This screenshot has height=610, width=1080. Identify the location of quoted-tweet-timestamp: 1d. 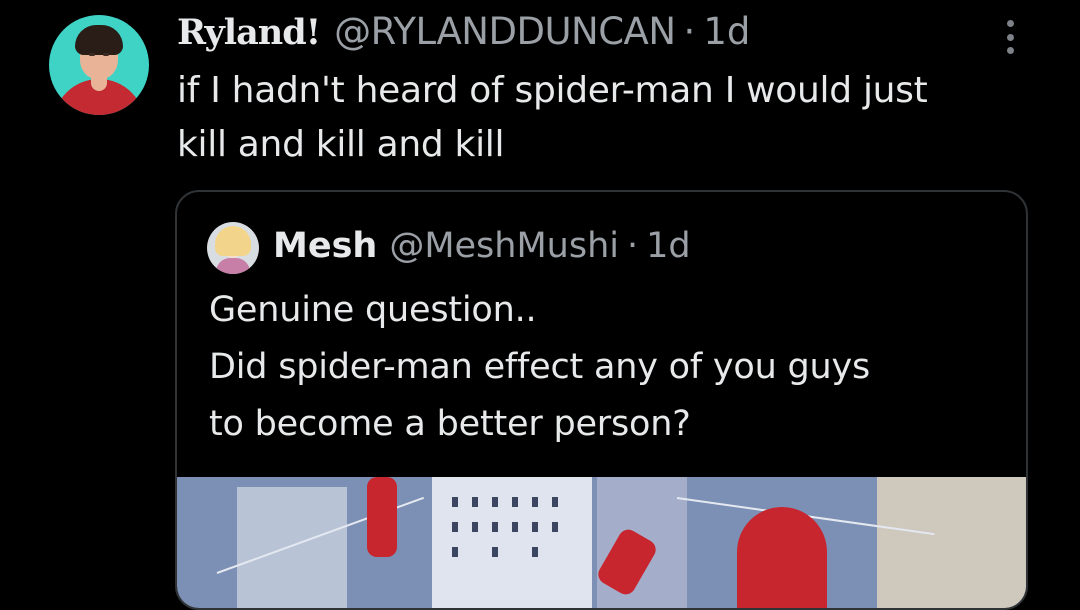
(668, 246).